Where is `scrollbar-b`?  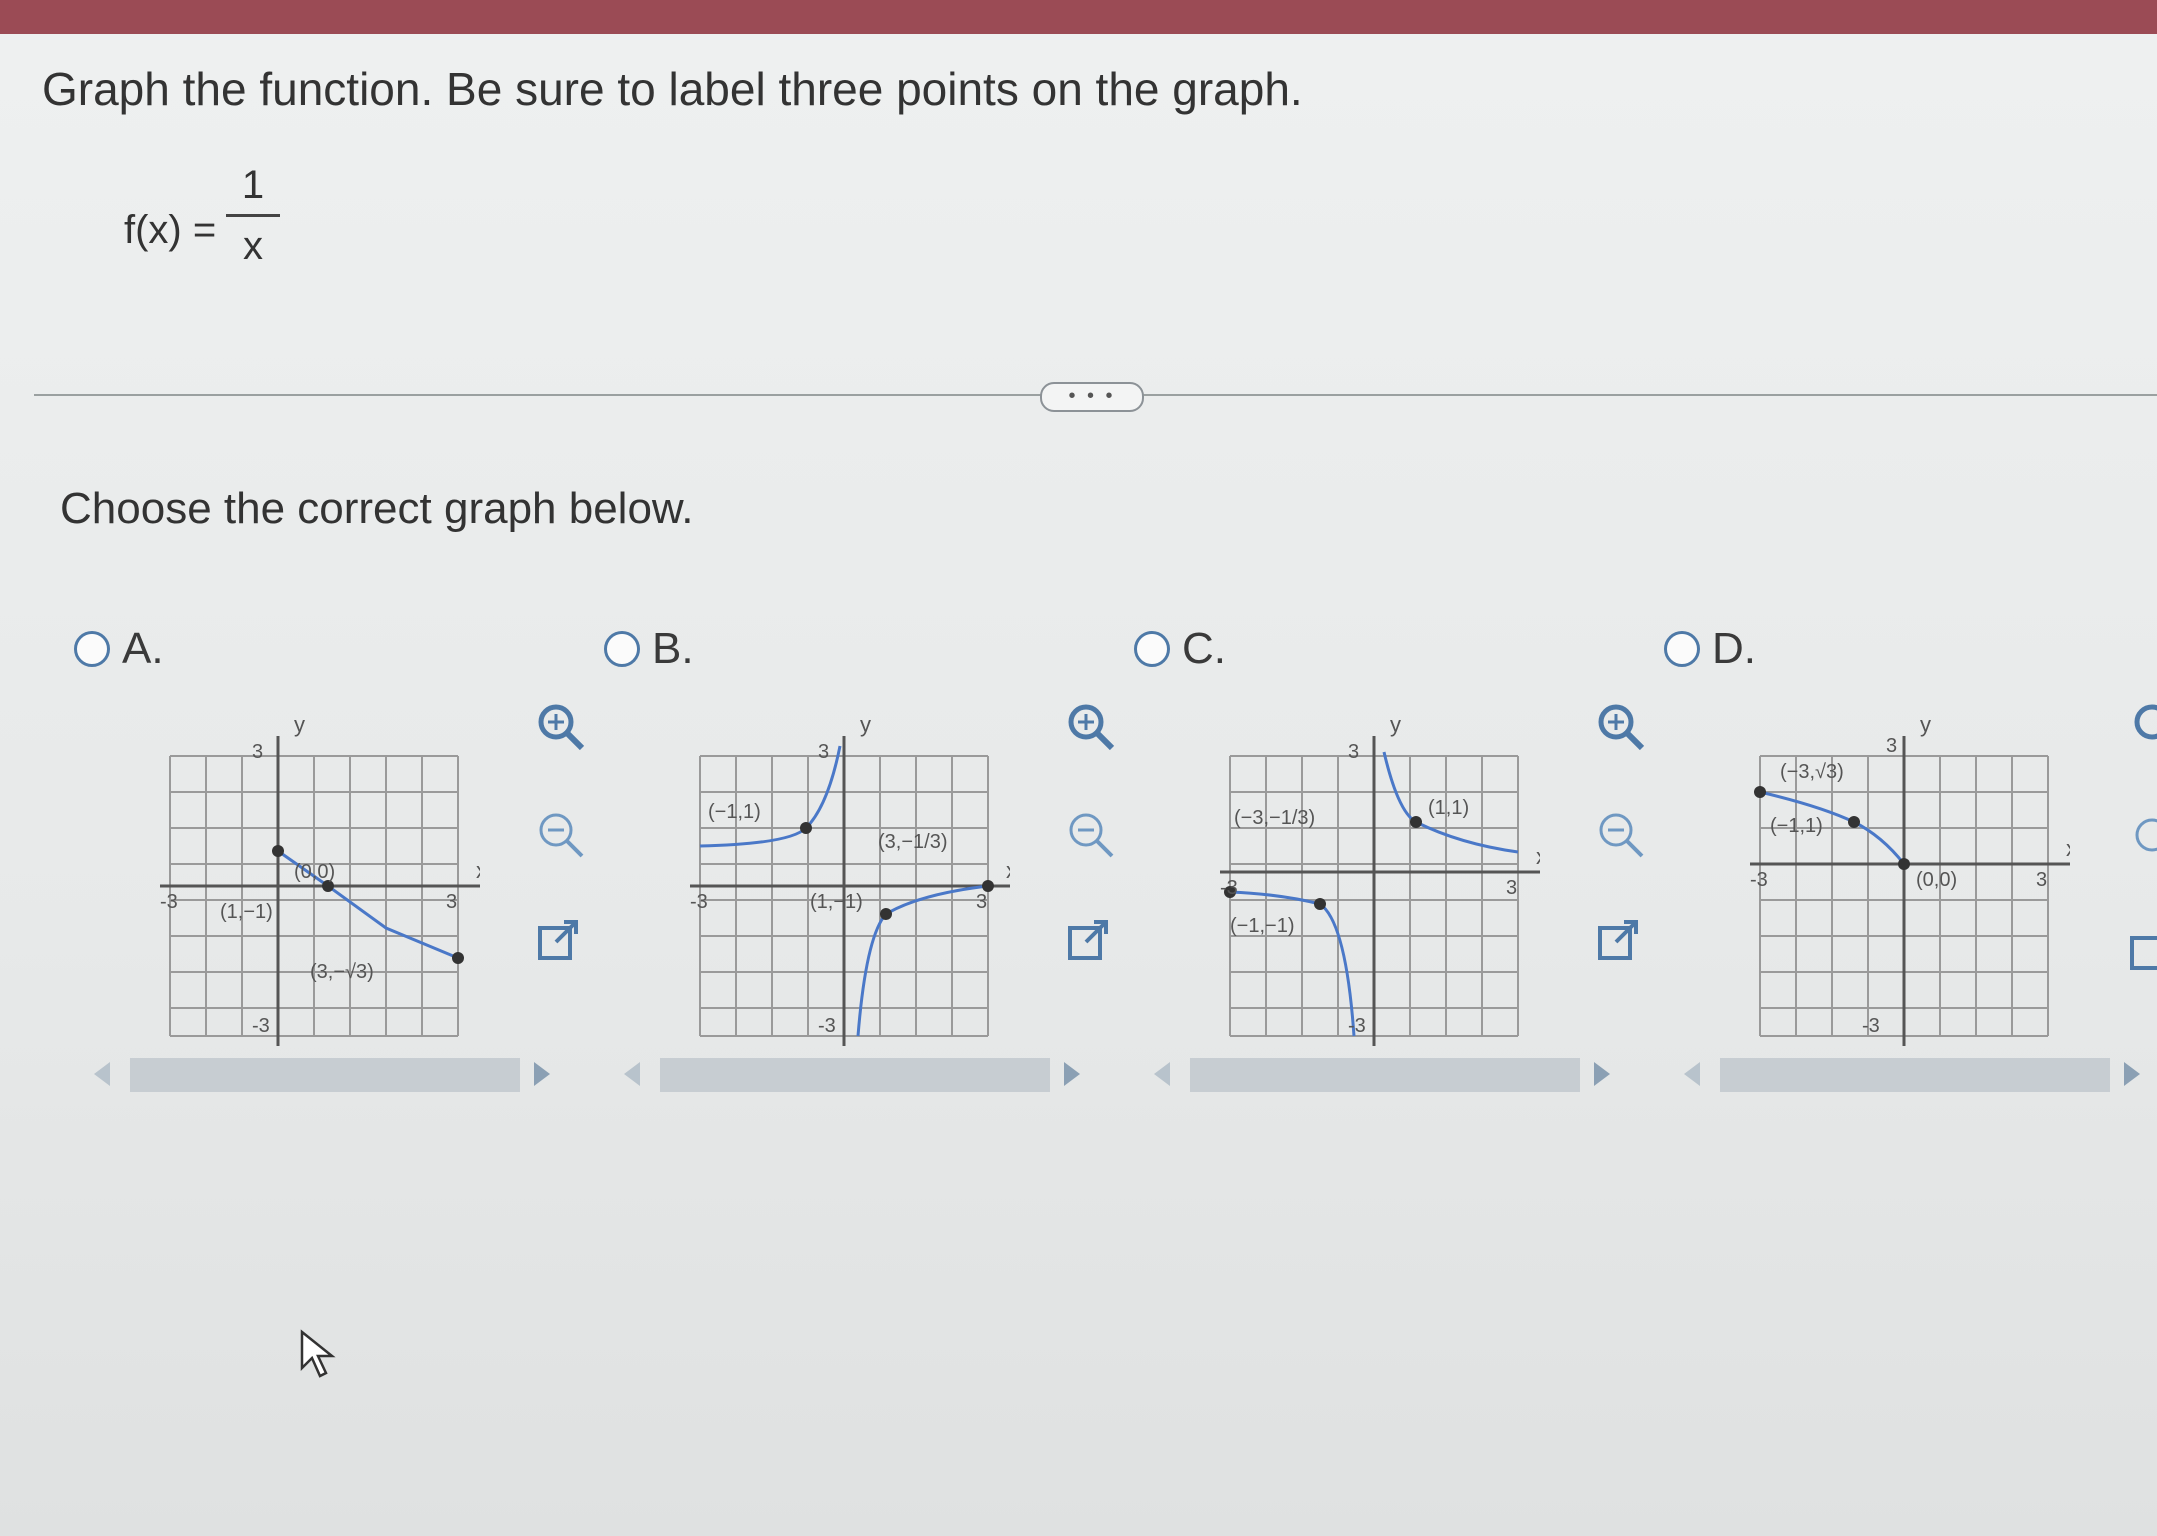 scrollbar-b is located at coordinates (874, 1074).